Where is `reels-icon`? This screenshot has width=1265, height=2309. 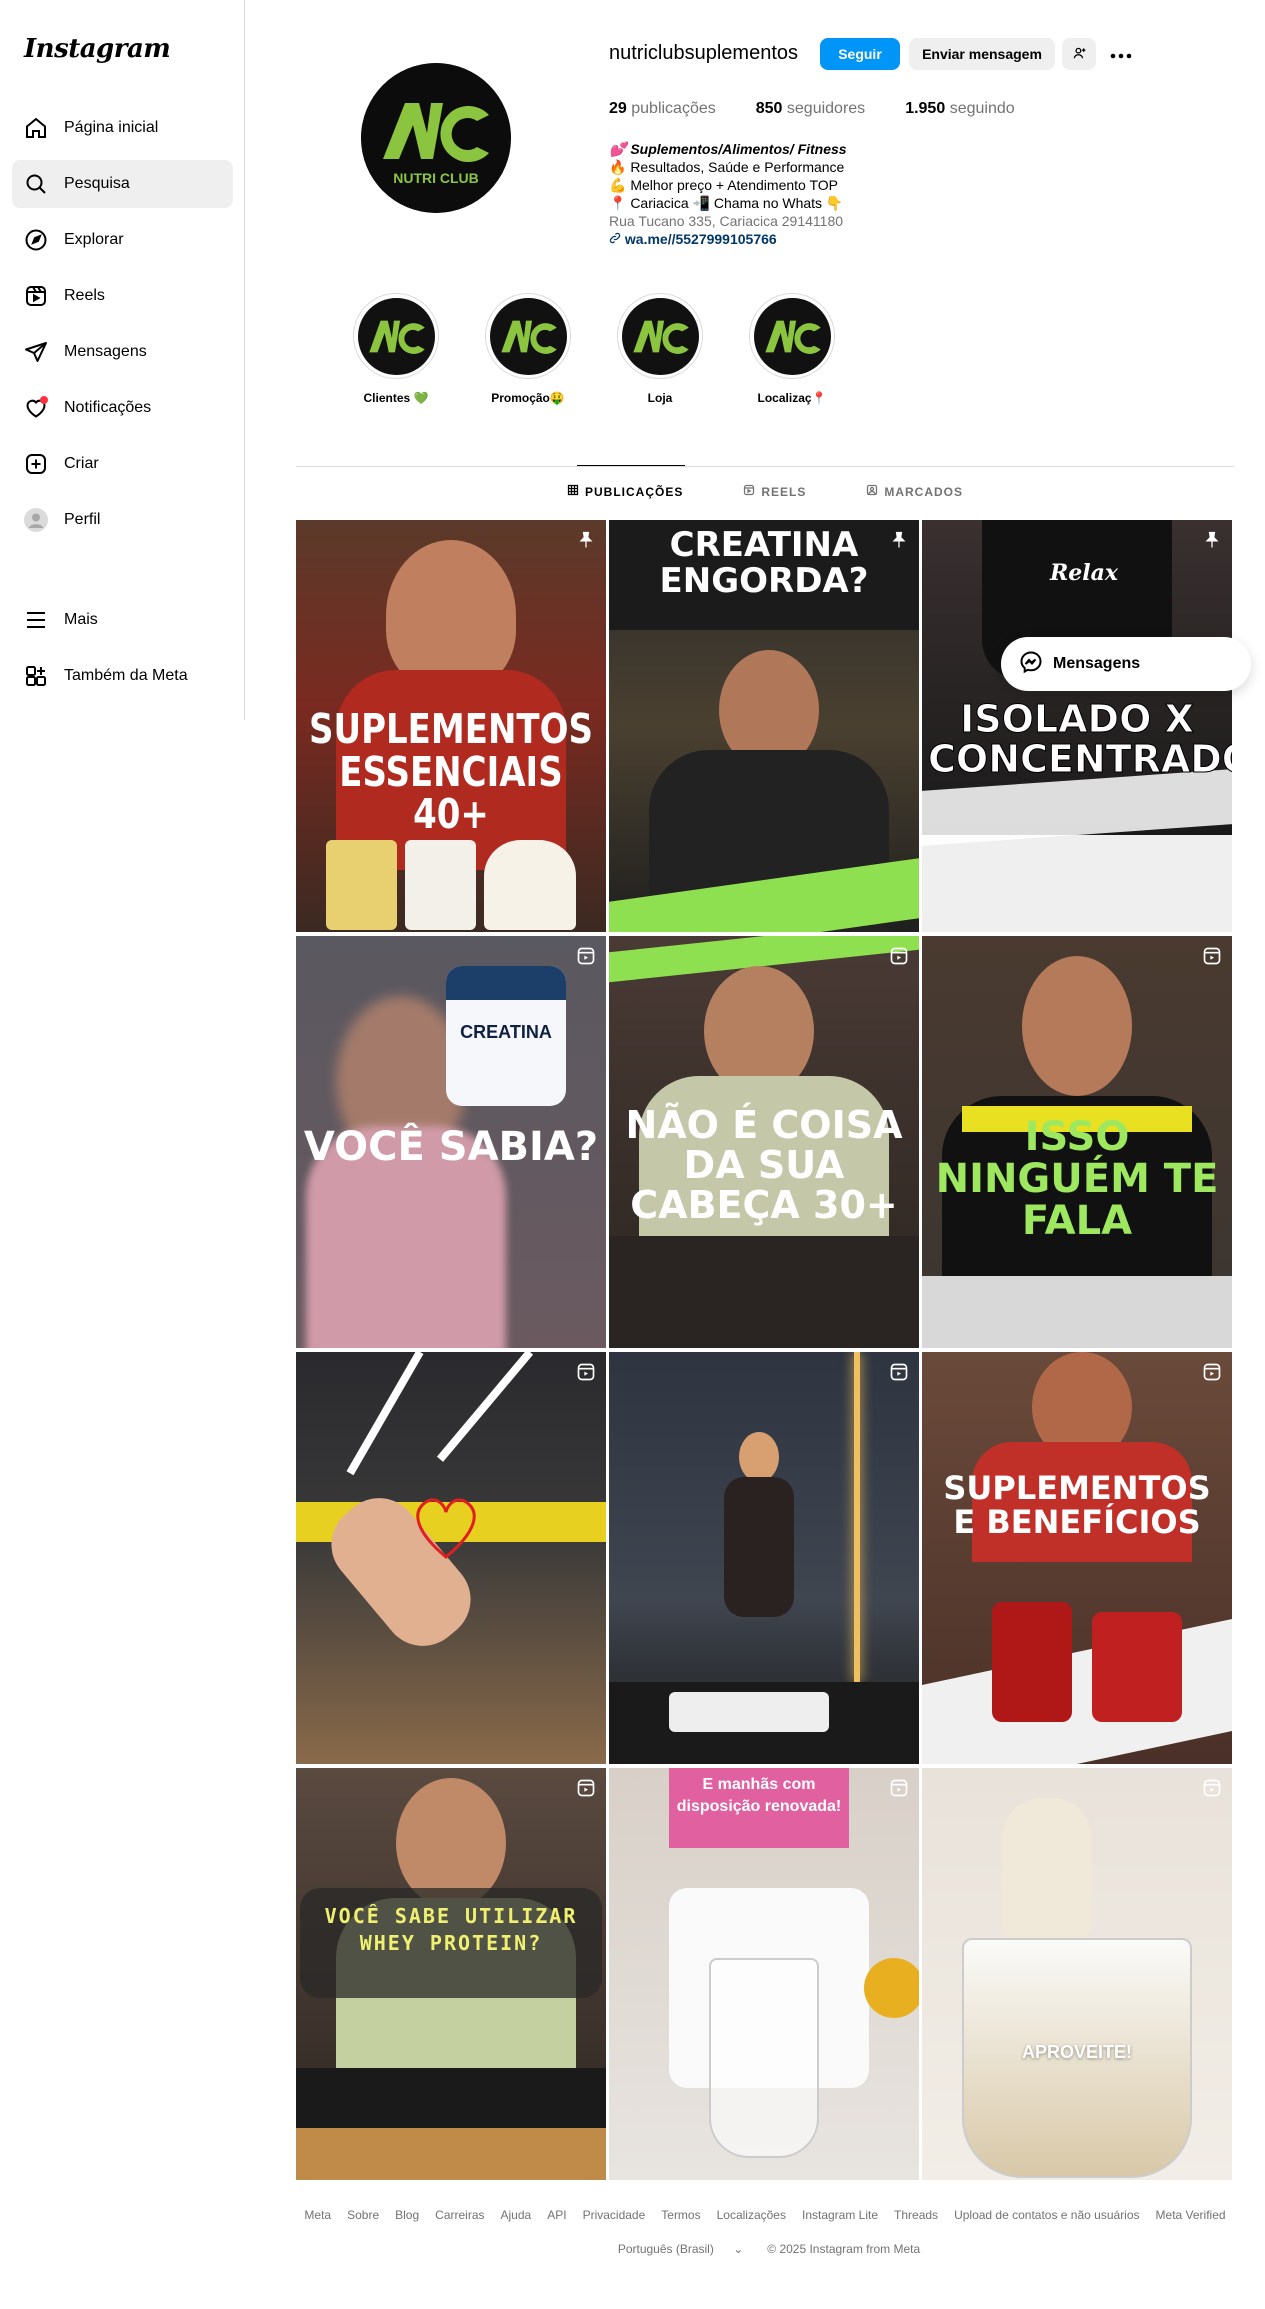 reels-icon is located at coordinates (749, 491).